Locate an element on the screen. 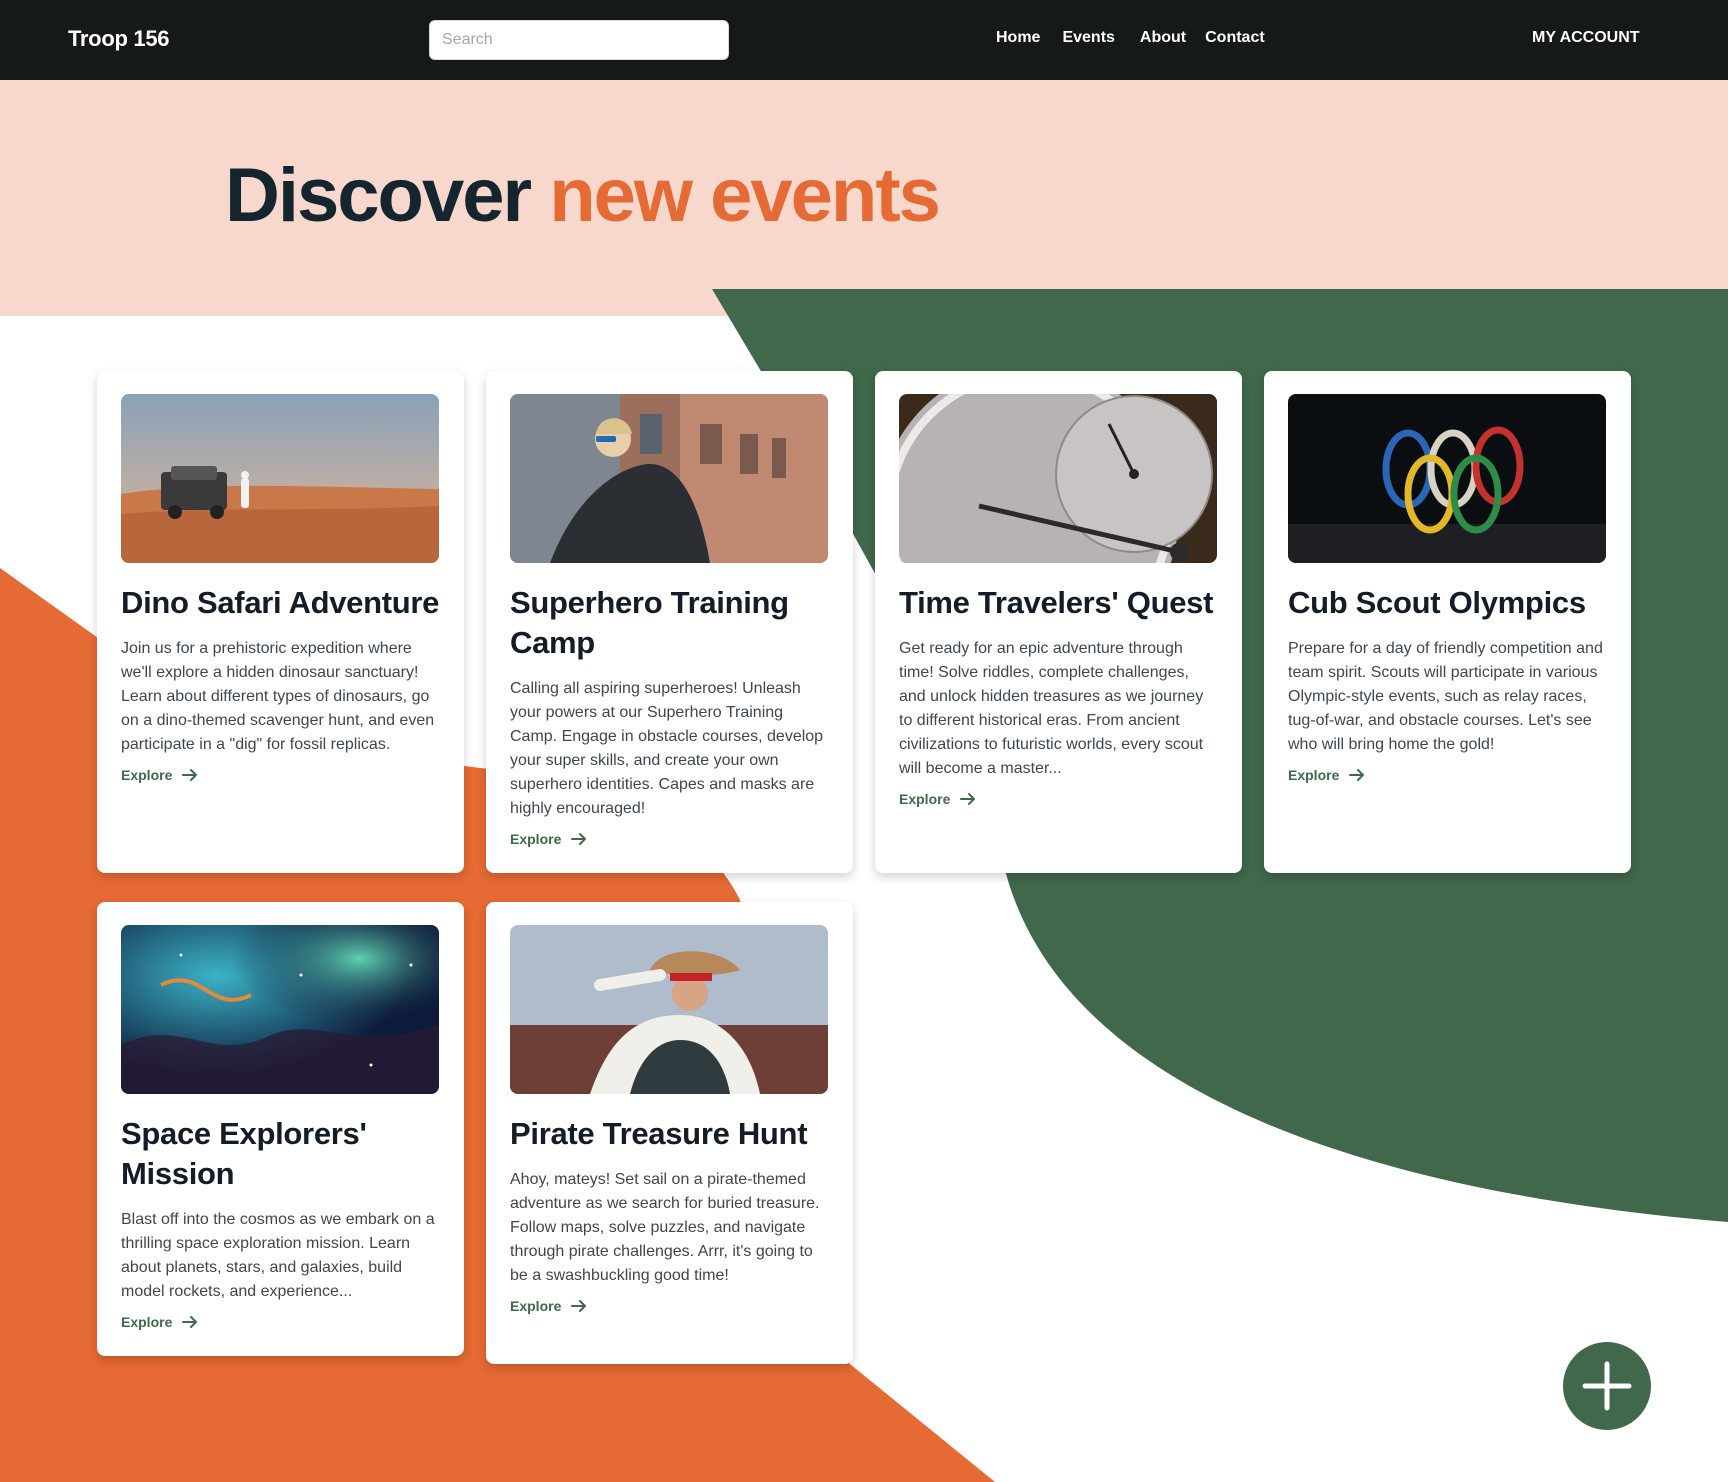 This screenshot has height=1482, width=1728. nav-link-contact: Contact is located at coordinates (1235, 38).